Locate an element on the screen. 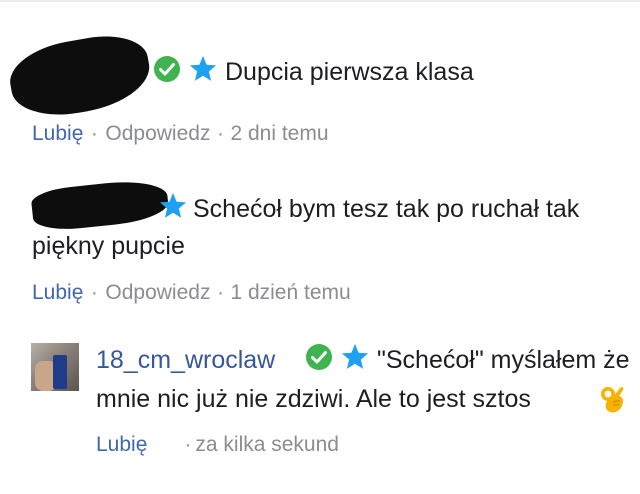  timestamp: za kilka sekund is located at coordinates (267, 444).